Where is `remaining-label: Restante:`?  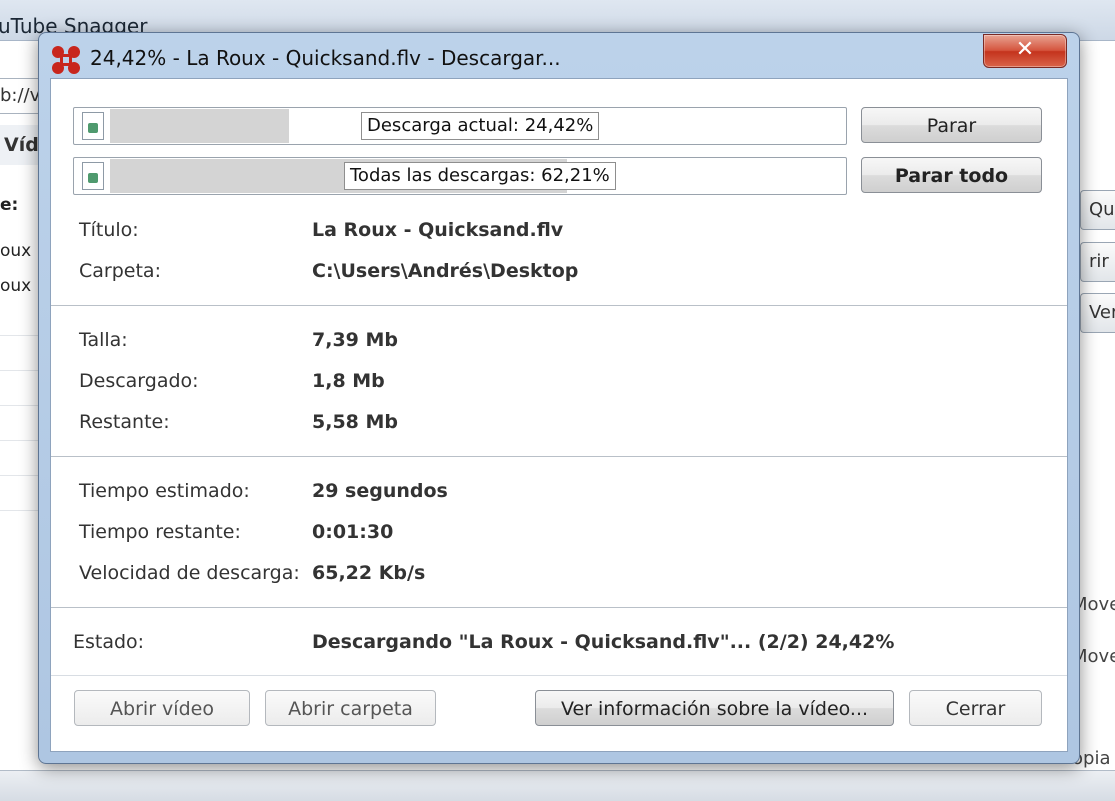 remaining-label: Restante: is located at coordinates (124, 422).